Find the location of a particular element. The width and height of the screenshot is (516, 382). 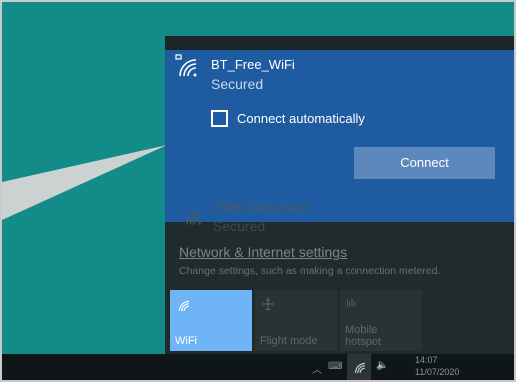

network-ssid-selected: BT_Free_WiFi is located at coordinates (253, 64).